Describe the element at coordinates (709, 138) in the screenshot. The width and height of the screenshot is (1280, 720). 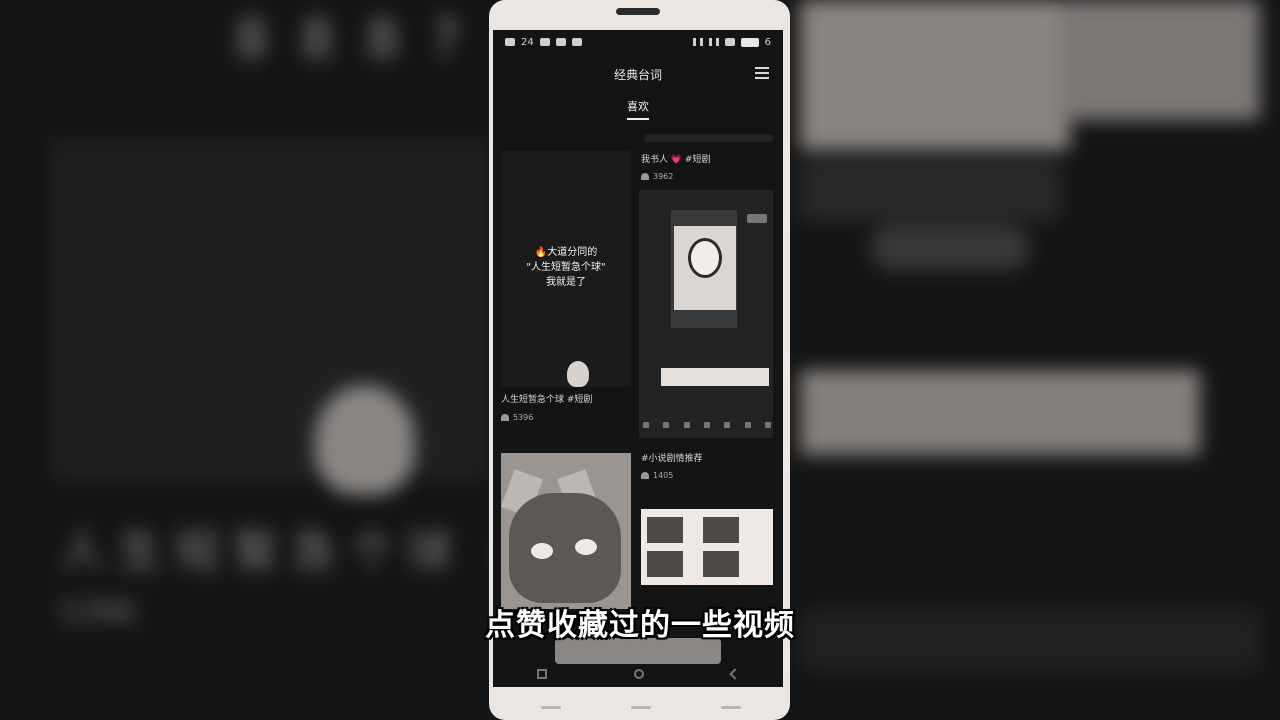
I see `feed-top-strip` at that location.